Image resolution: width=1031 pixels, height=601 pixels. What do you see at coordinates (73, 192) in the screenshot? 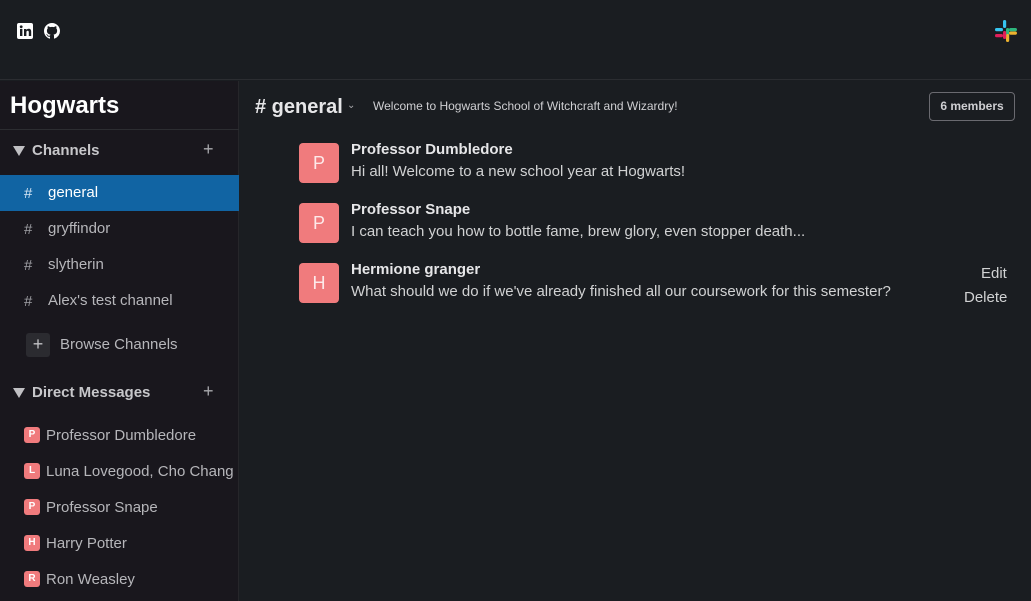
I see `channel-name: general` at bounding box center [73, 192].